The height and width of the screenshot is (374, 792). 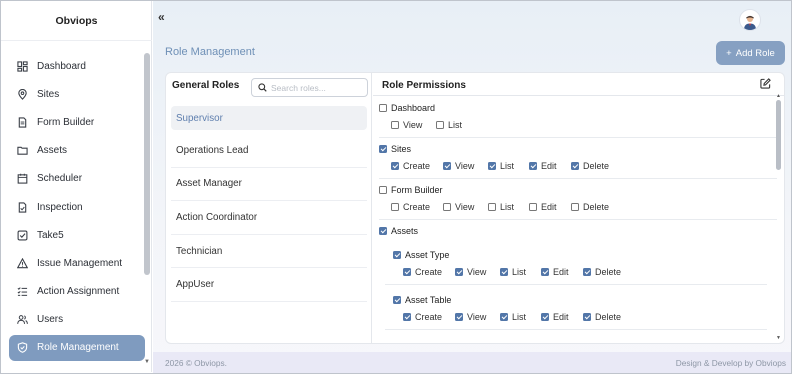 What do you see at coordinates (778, 96) in the screenshot?
I see `scroll-up-icon: ▲` at bounding box center [778, 96].